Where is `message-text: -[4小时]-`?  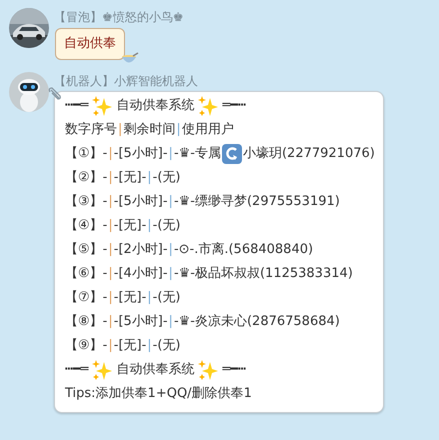 message-text: -[4小时]- is located at coordinates (141, 273).